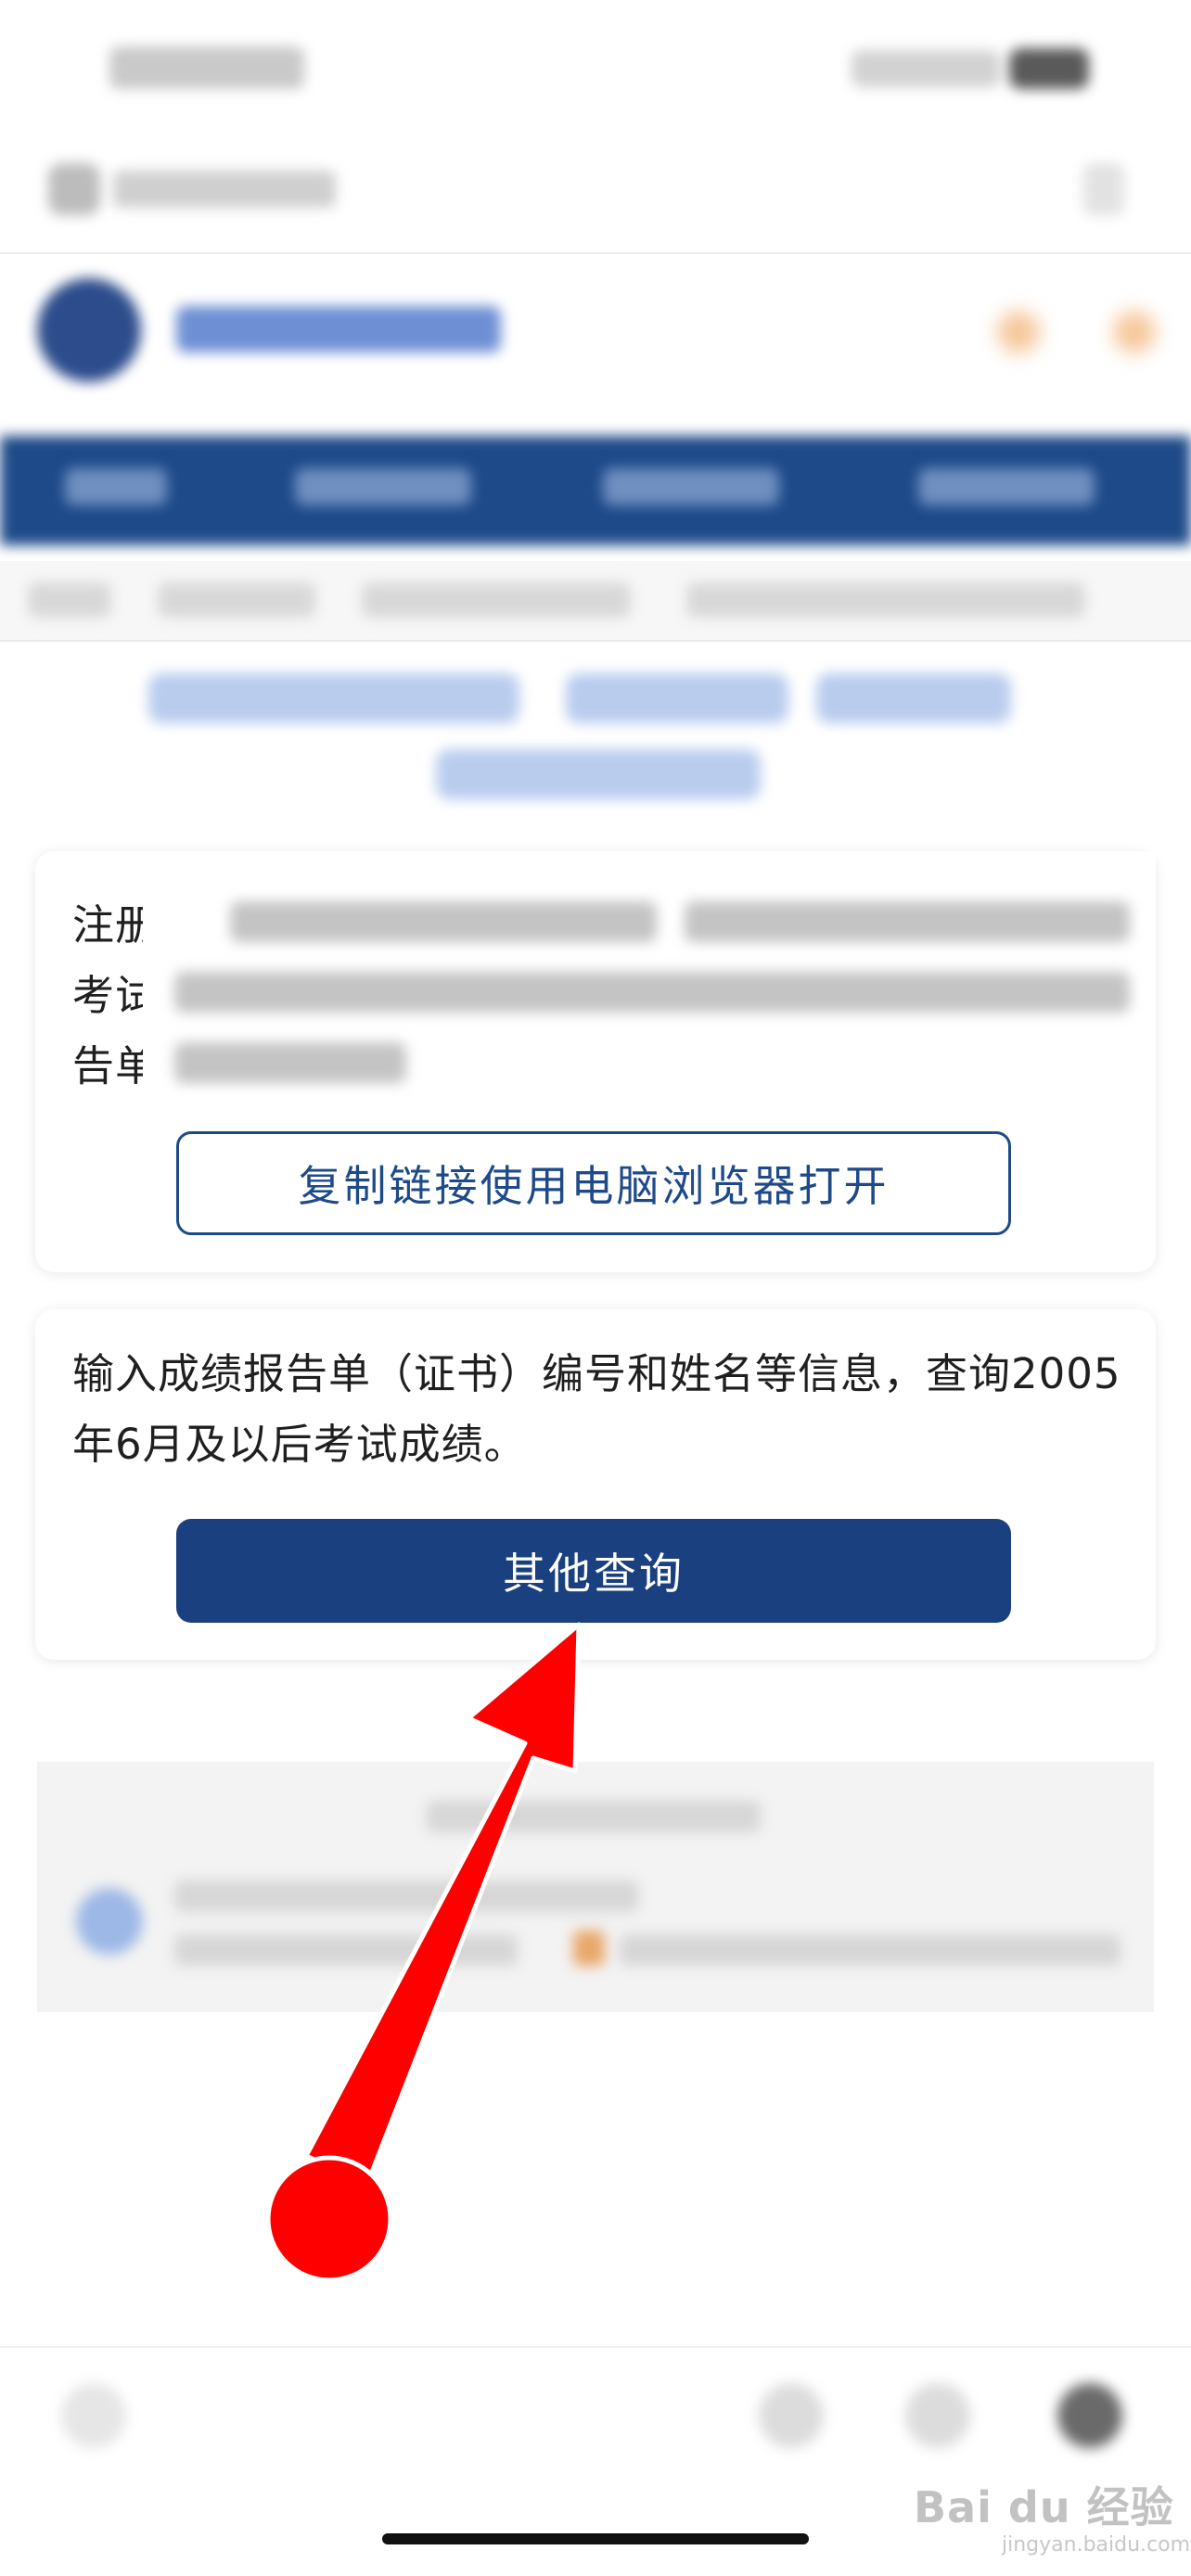 This screenshot has width=1191, height=2576. Describe the element at coordinates (93, 2415) in the screenshot. I see `back-icon` at that location.